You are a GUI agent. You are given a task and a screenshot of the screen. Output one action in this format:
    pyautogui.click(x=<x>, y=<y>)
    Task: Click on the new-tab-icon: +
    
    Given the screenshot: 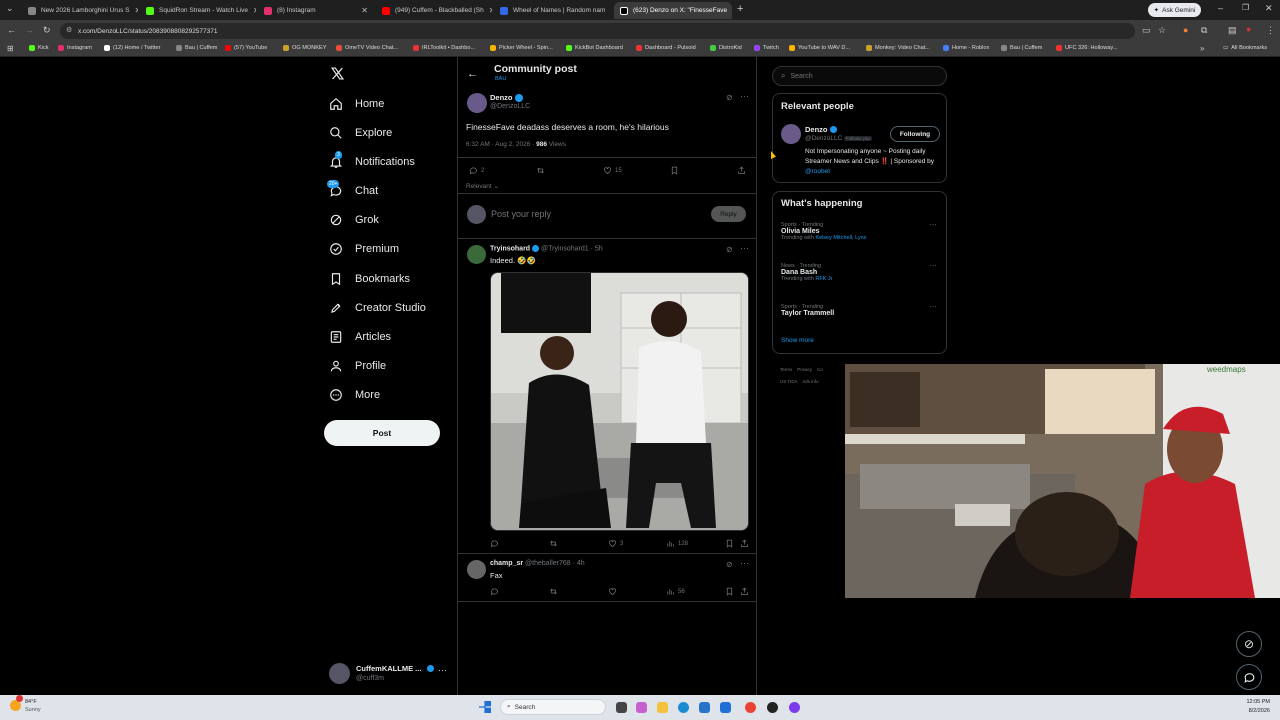 What is the action you would take?
    pyautogui.click(x=740, y=9)
    